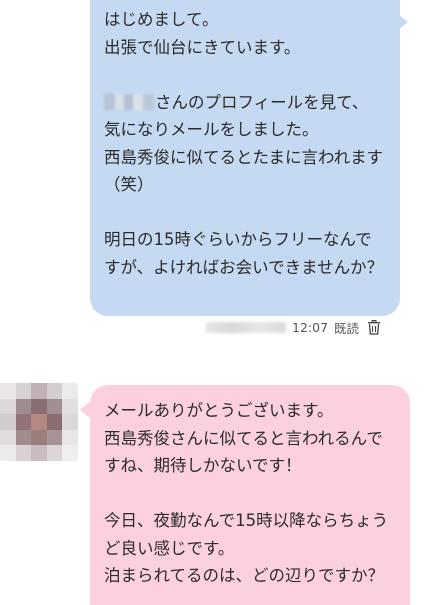 Image resolution: width=430 pixels, height=605 pixels. I want to click on incoming-bubble-tail, so click(85, 410).